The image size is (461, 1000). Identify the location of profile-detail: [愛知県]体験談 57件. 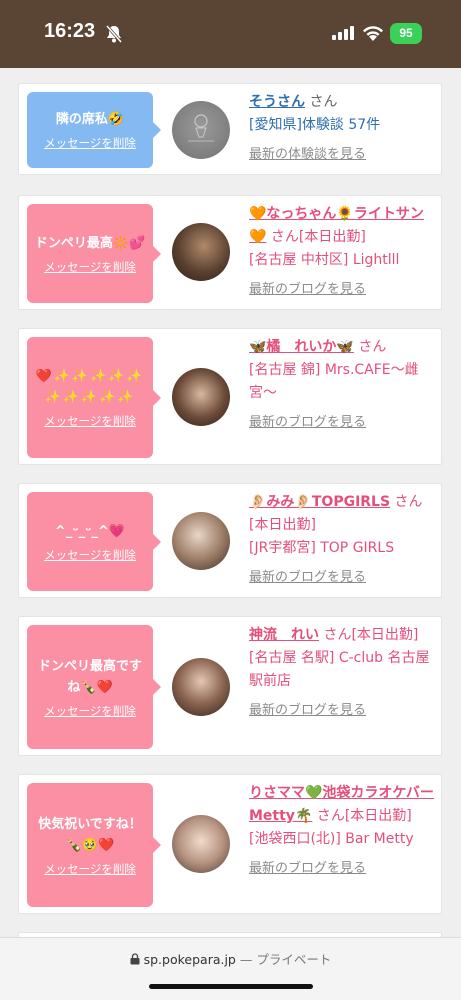
(315, 125).